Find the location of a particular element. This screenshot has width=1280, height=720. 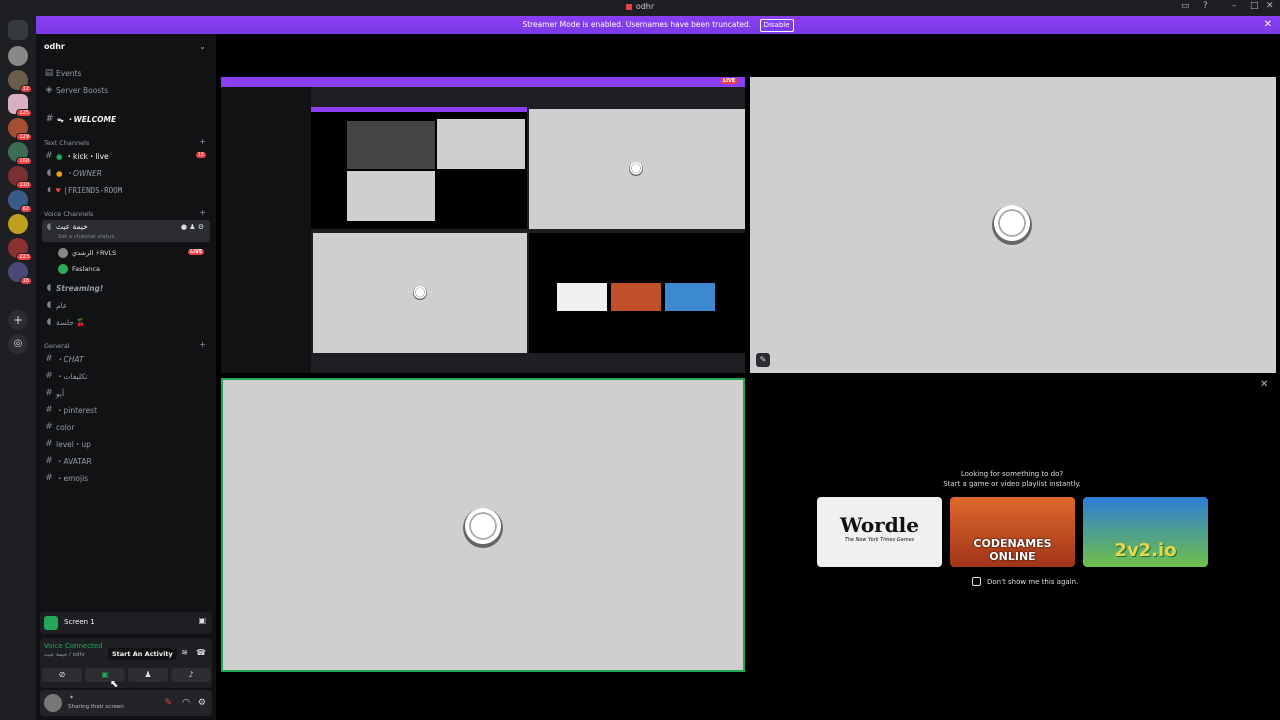

calendar-icon: ▤ is located at coordinates (49, 73).